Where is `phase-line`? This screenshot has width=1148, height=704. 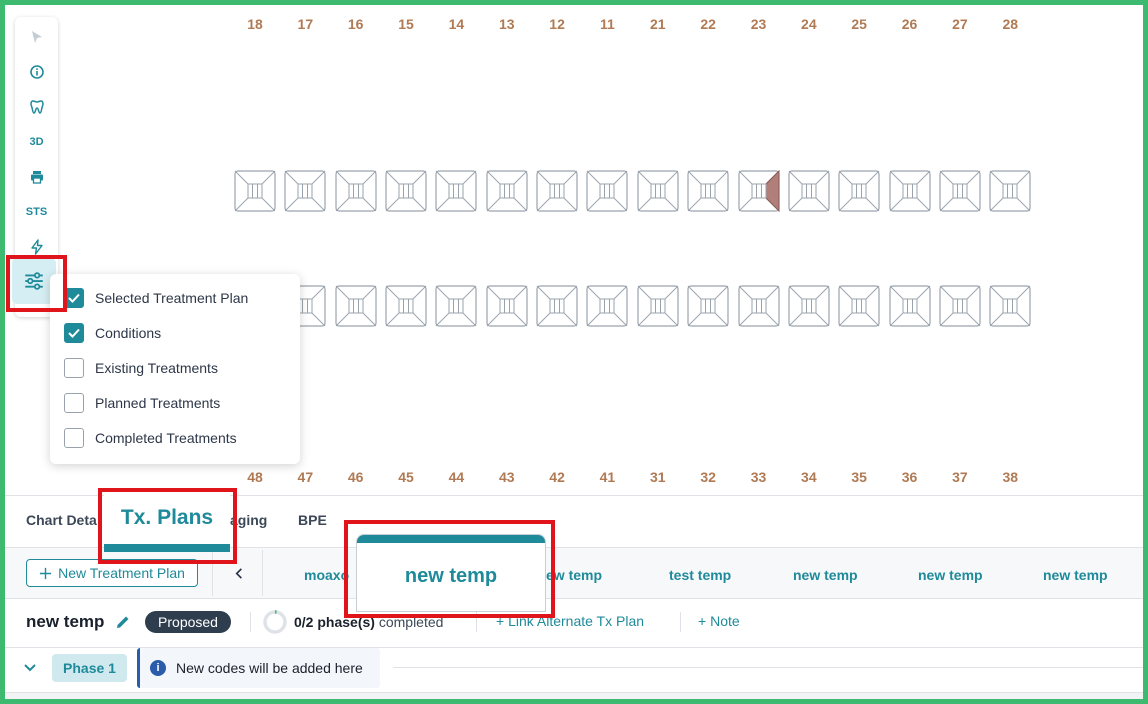
phase-line is located at coordinates (768, 667).